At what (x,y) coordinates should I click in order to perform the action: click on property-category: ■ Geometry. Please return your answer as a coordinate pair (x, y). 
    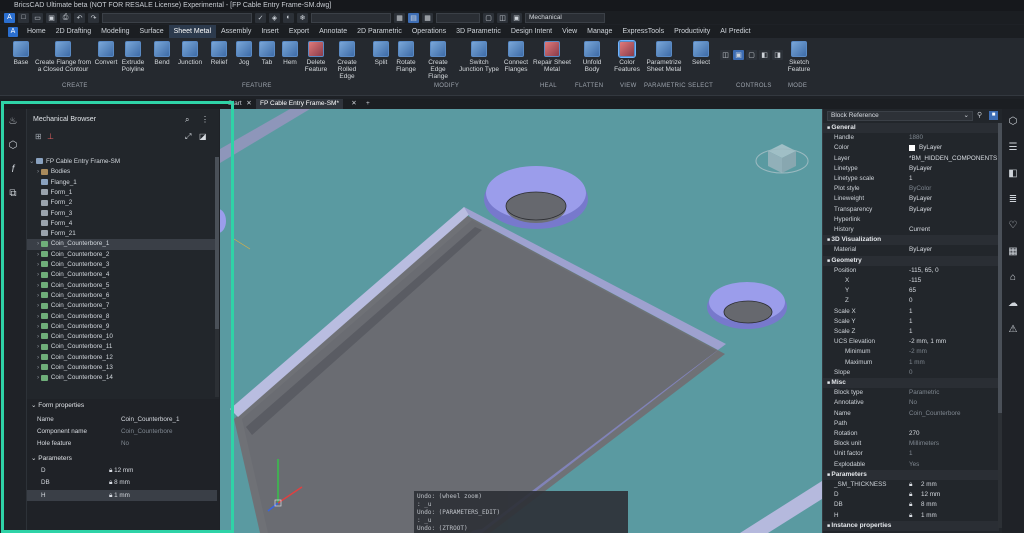
    Looking at the image, I should click on (911, 260).